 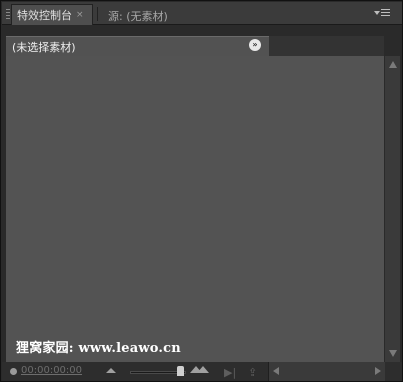 What do you see at coordinates (253, 372) in the screenshot?
I see `export-icon: ⇪` at bounding box center [253, 372].